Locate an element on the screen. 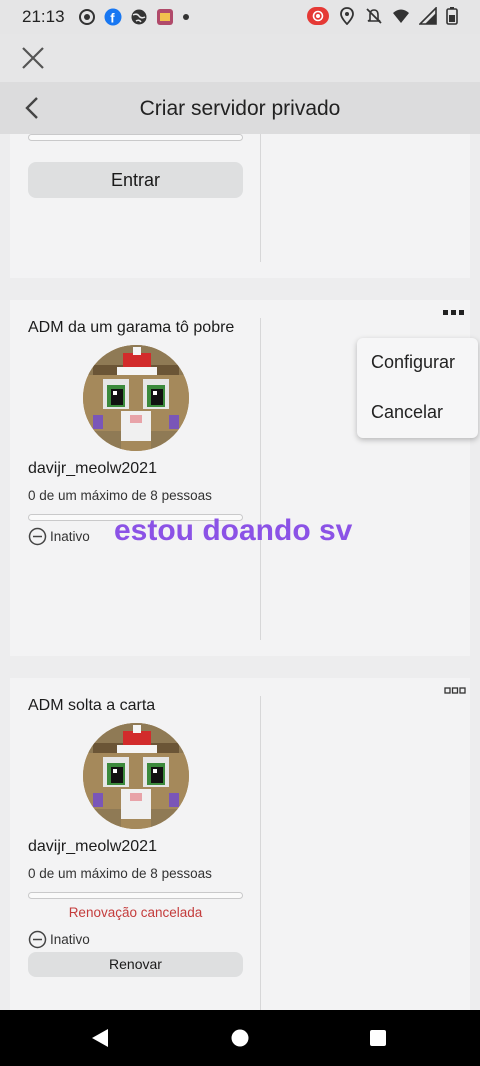 The height and width of the screenshot is (1066, 480). app-icon is located at coordinates (165, 17).